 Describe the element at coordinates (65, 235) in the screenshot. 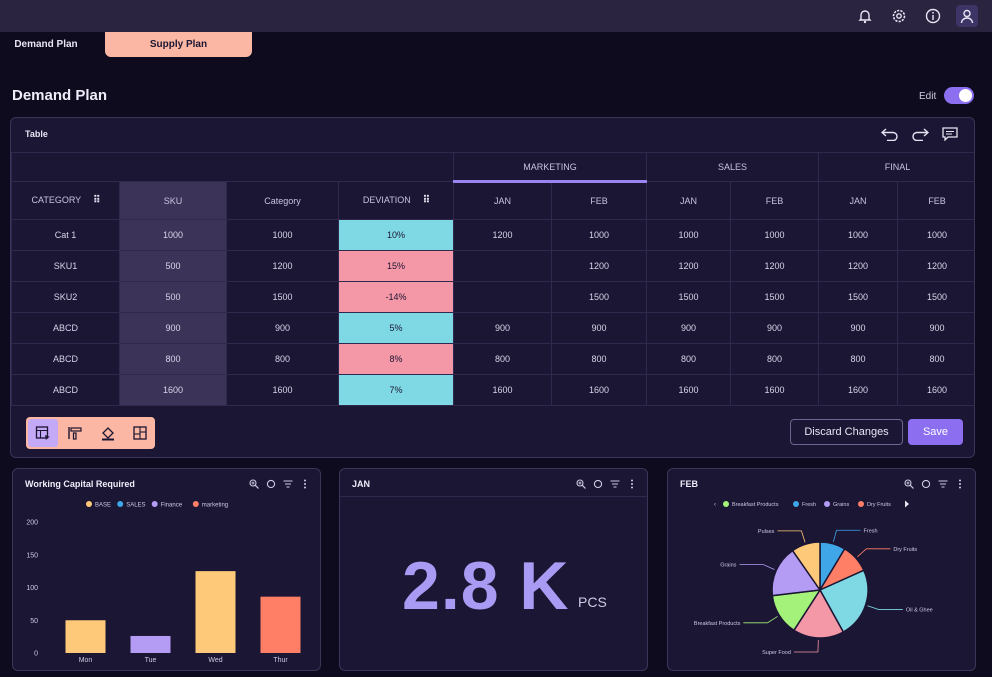

I see `table-cell-value: Cat 1` at that location.